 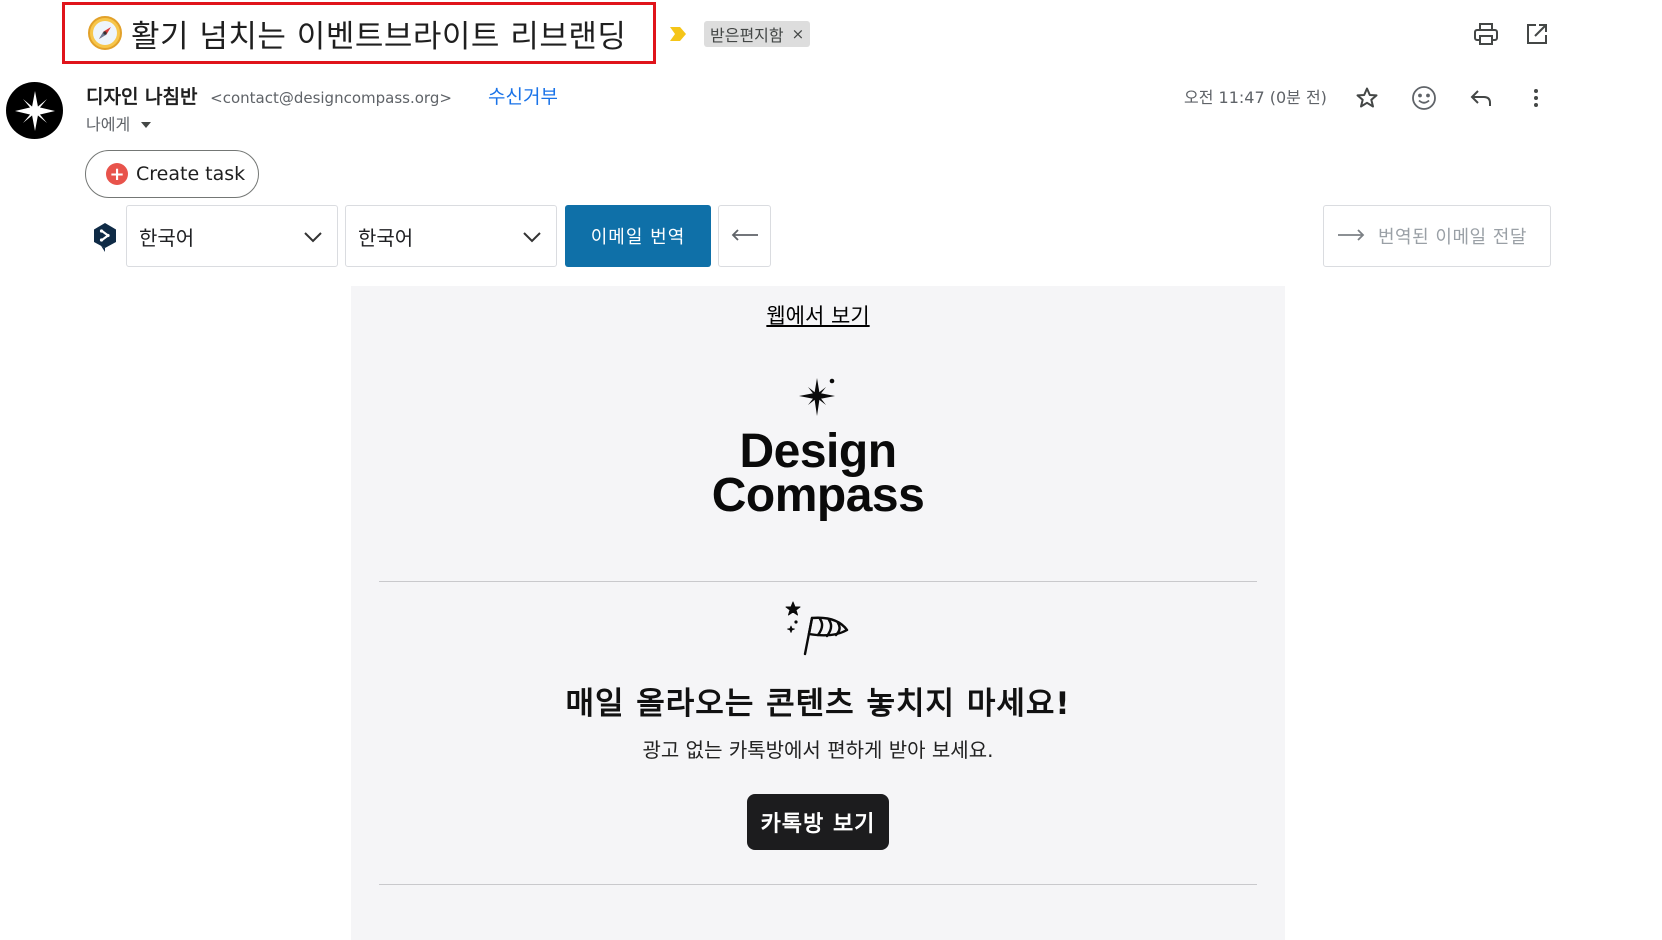 What do you see at coordinates (818, 315) in the screenshot?
I see `view-on-web-link: 웹에서 보기` at bounding box center [818, 315].